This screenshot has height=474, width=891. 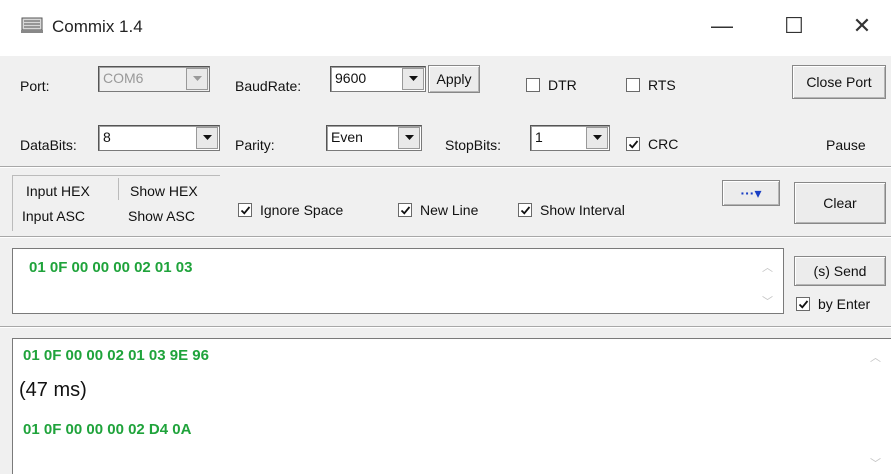 I want to click on show-asc-option: Show ASC, so click(x=161, y=216).